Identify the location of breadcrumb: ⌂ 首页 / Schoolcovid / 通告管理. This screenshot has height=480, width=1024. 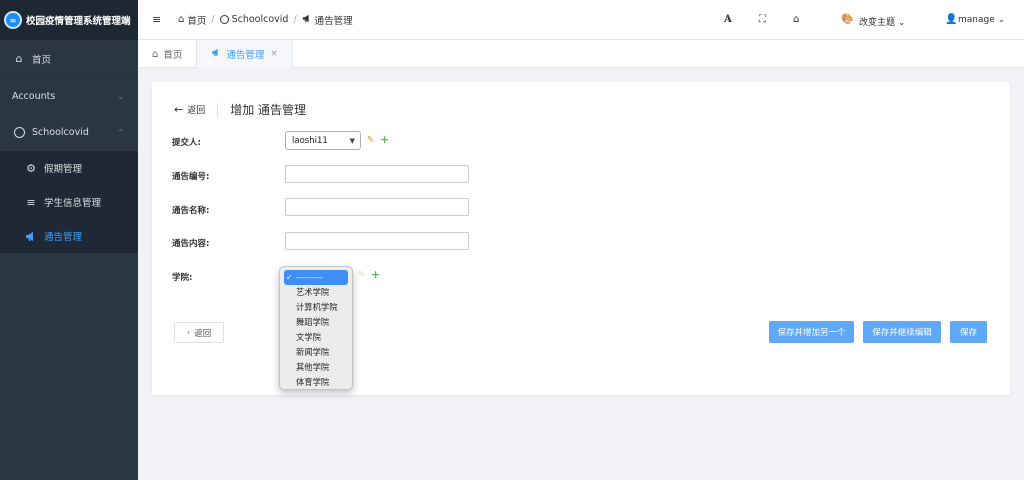
(265, 20).